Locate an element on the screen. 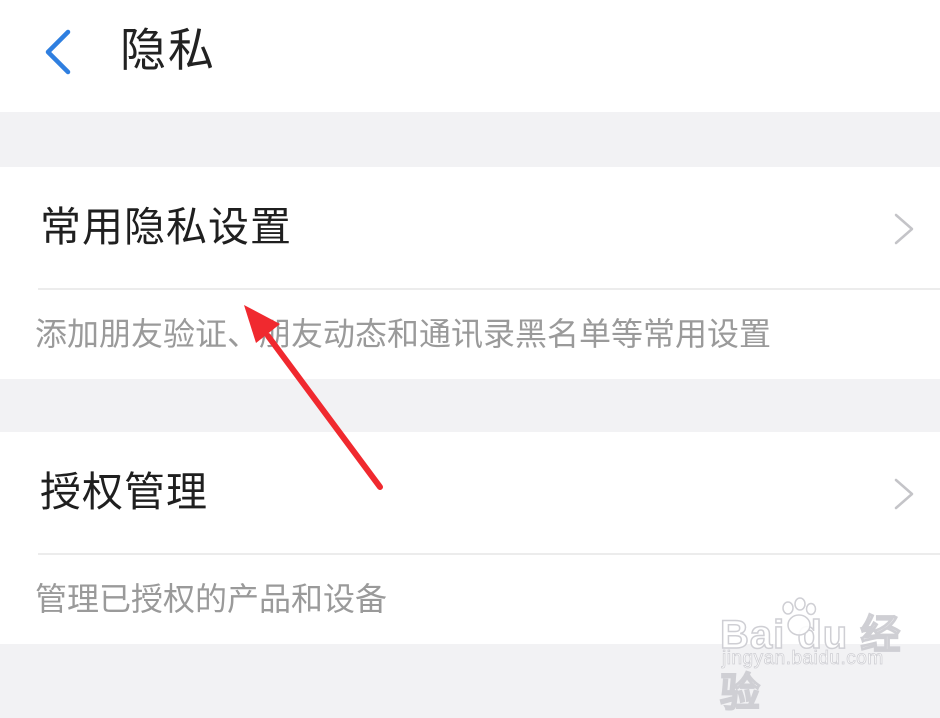  chevron-left-icon is located at coordinates (58, 52).